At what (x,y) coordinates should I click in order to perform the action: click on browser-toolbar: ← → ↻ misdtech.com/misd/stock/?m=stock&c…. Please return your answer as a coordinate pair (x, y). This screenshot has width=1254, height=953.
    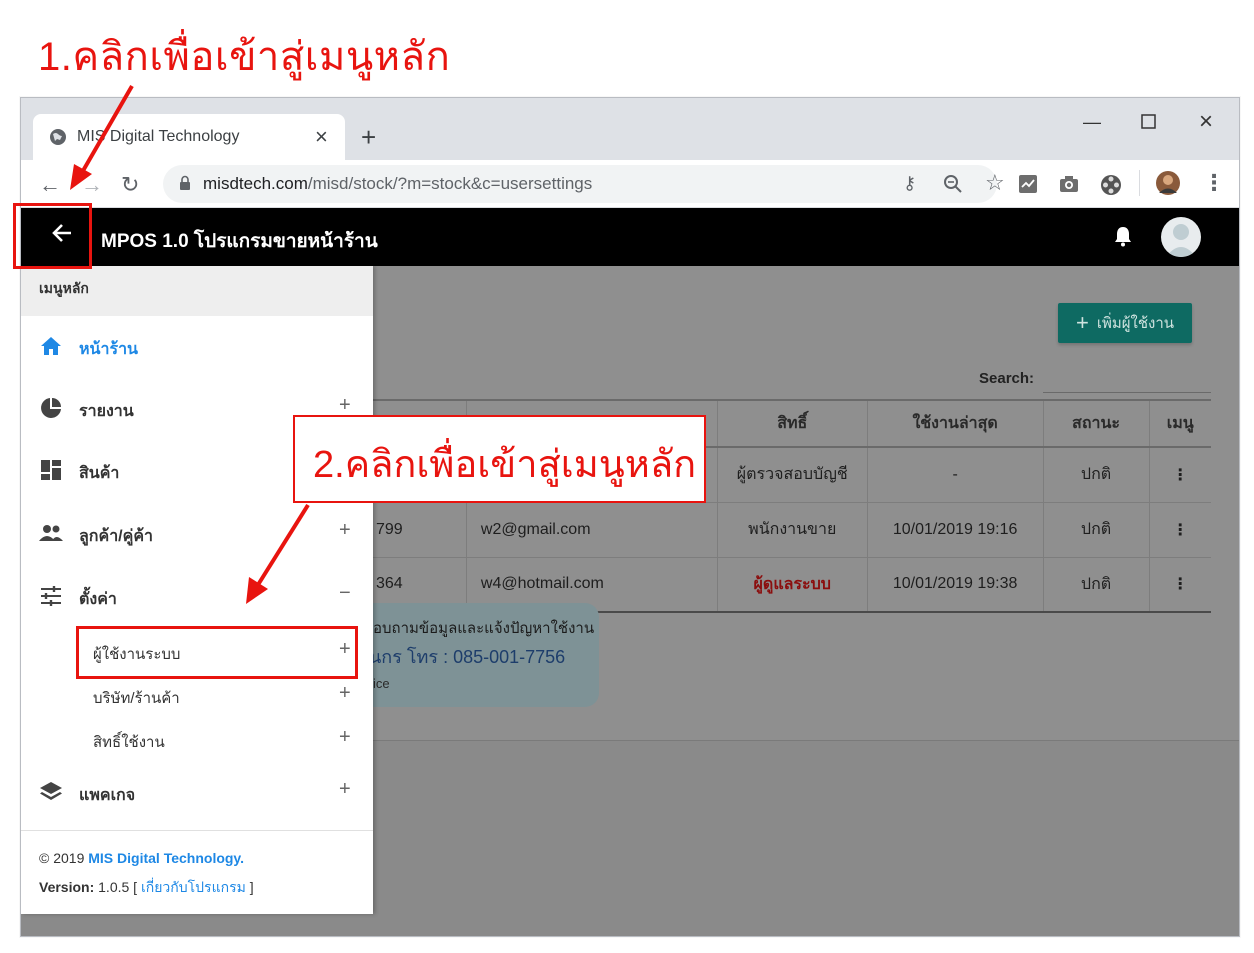
    Looking at the image, I should click on (630, 184).